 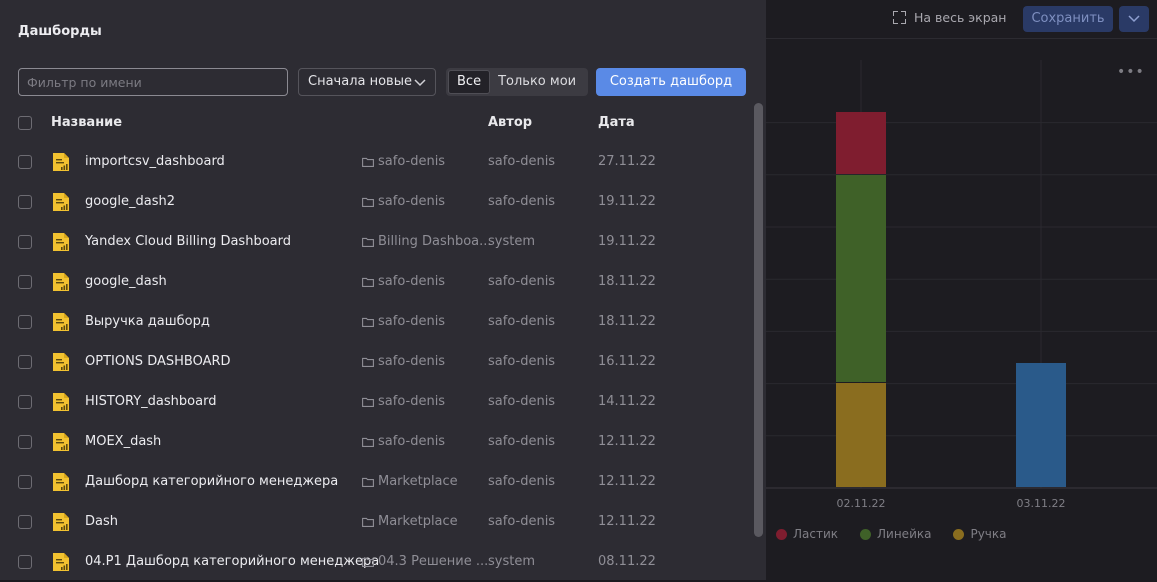 I want to click on row-name: importcsv_dashboard, so click(x=155, y=161).